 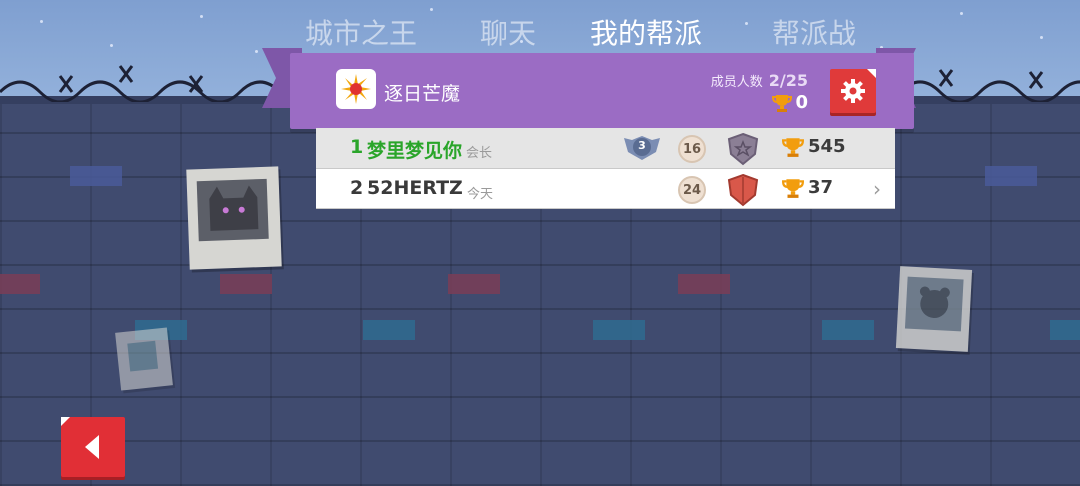 I want to click on bear-silhouette-icon, so click(x=934, y=304).